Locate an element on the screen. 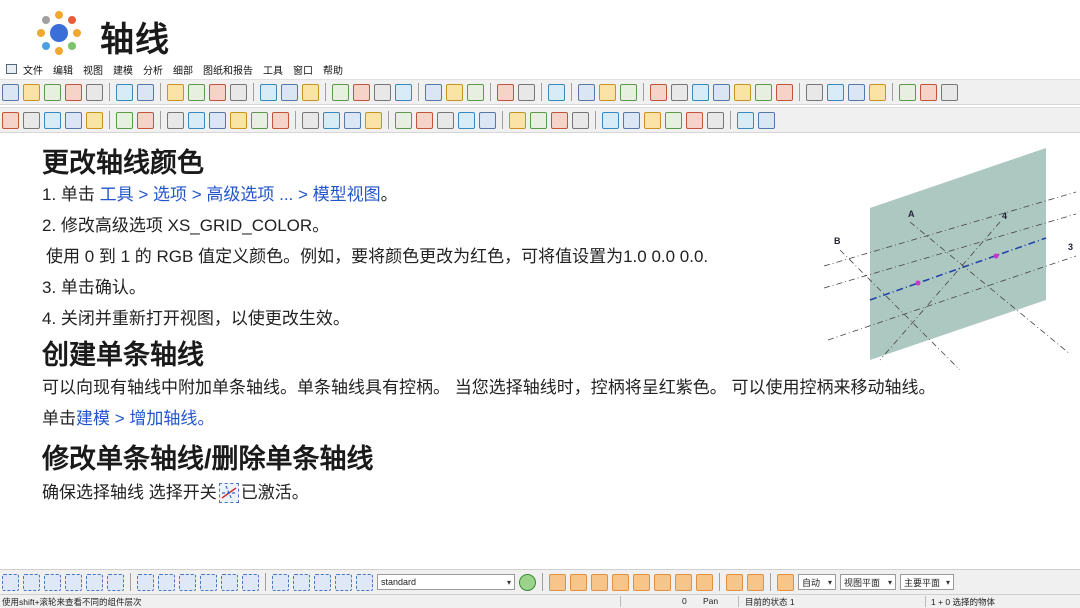 The width and height of the screenshot is (1080, 608). main-plane-select: 主要平面 ▾ is located at coordinates (927, 582).